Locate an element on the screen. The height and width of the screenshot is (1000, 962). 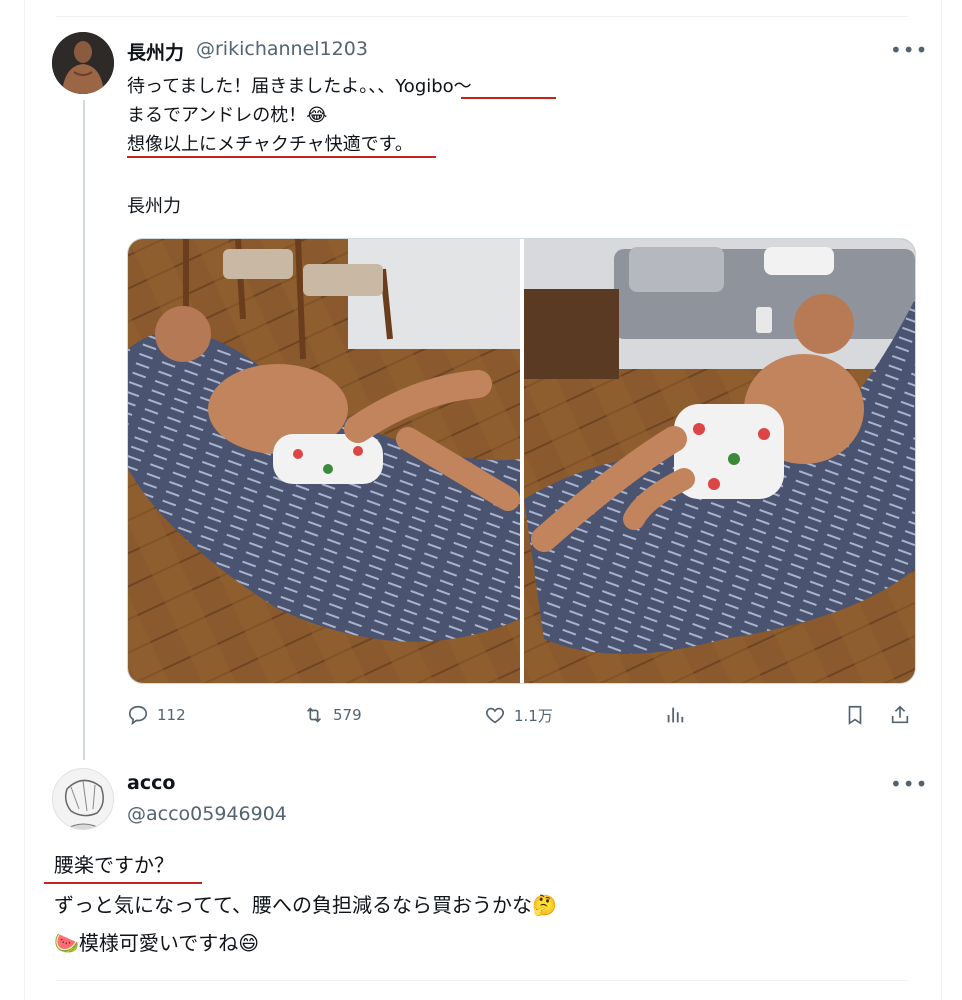
bookmark-button is located at coordinates (859, 715).